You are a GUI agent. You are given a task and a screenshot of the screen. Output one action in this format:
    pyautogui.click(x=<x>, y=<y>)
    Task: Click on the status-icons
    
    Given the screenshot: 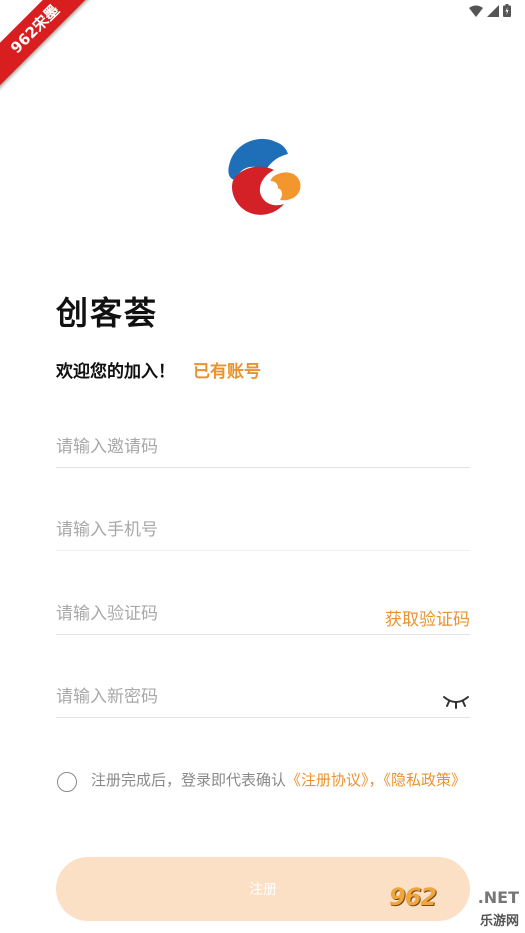 What is the action you would take?
    pyautogui.click(x=490, y=10)
    